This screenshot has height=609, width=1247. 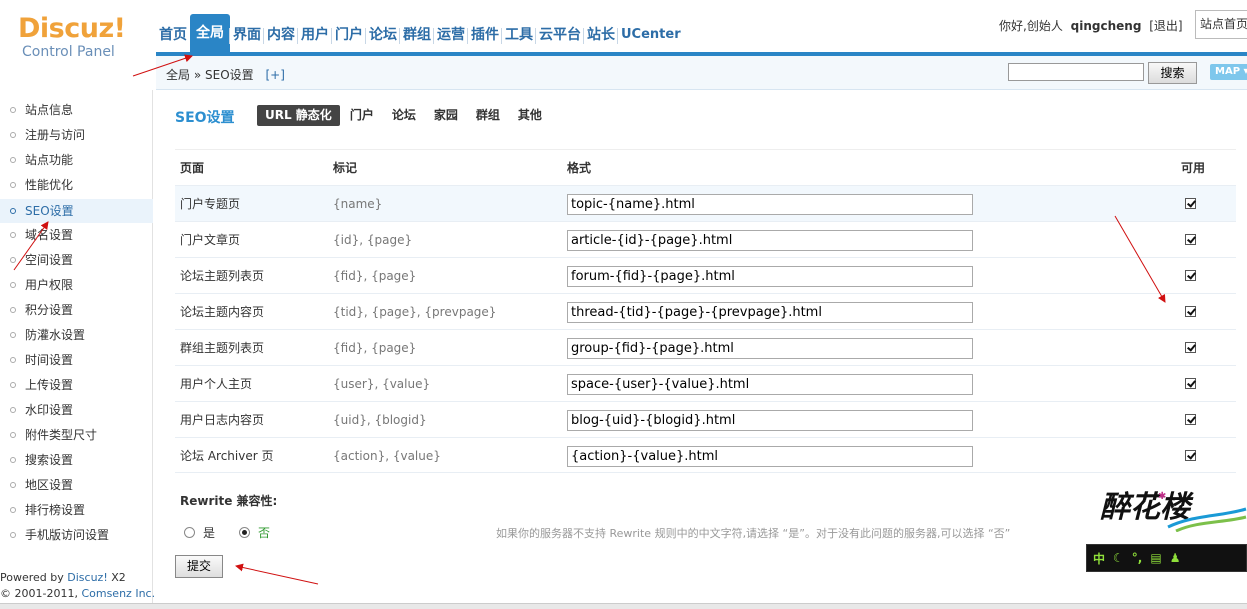 What do you see at coordinates (229, 75) in the screenshot?
I see `crumb-current: SEO设置` at bounding box center [229, 75].